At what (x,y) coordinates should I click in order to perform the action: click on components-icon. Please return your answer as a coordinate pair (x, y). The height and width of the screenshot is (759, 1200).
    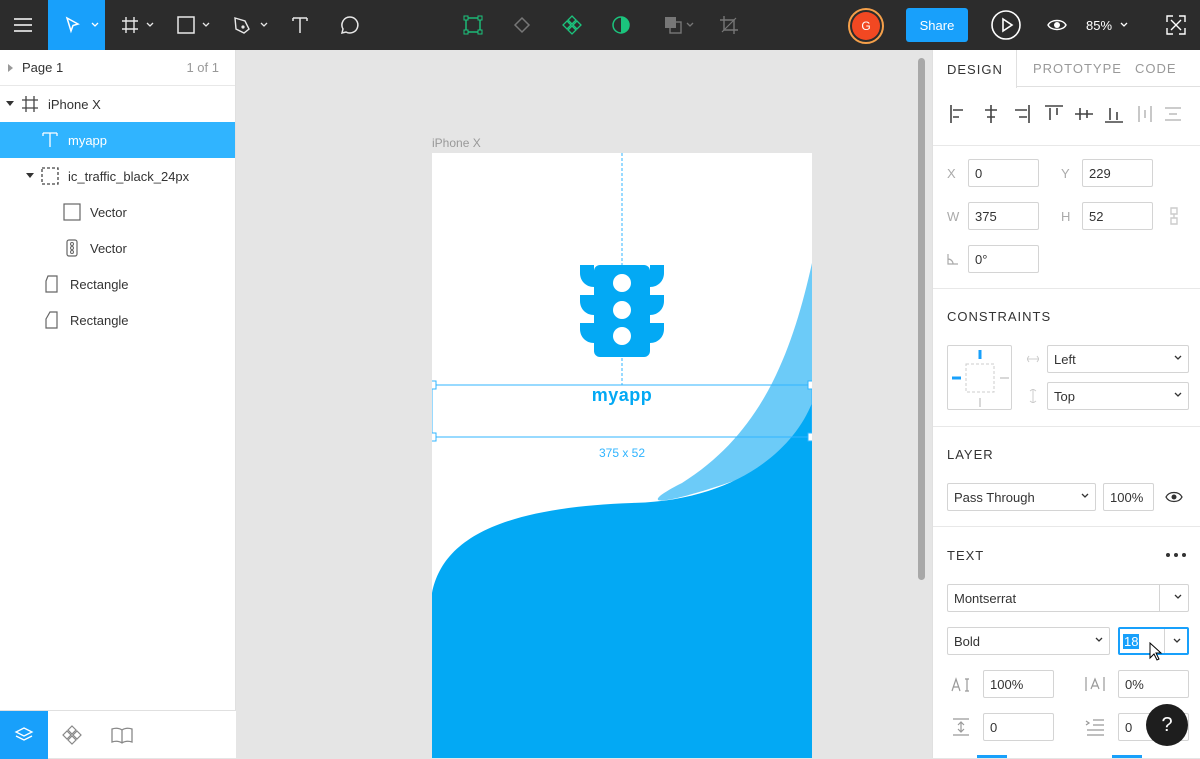
    Looking at the image, I should click on (72, 735).